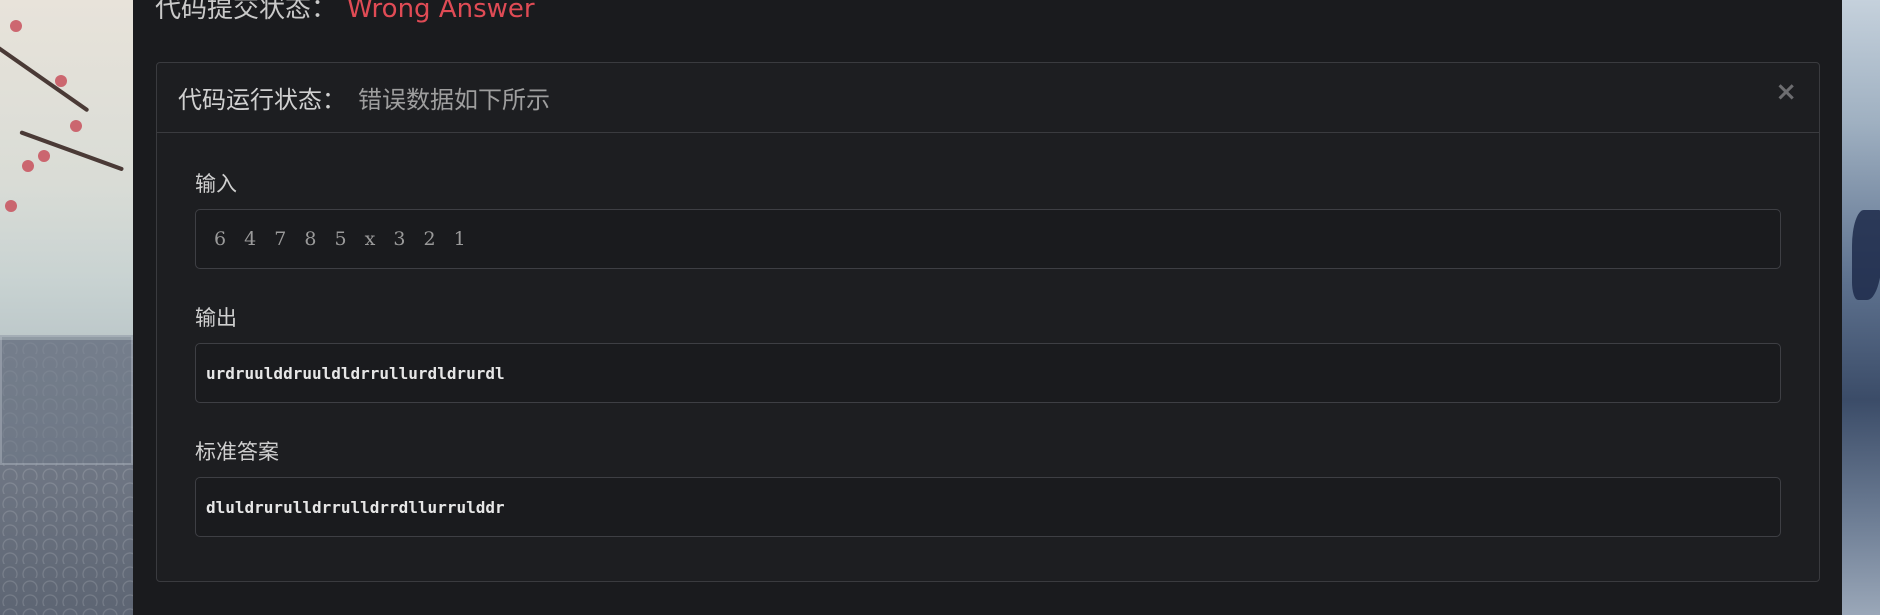  I want to click on expected-answer-label: 标准答案, so click(237, 452).